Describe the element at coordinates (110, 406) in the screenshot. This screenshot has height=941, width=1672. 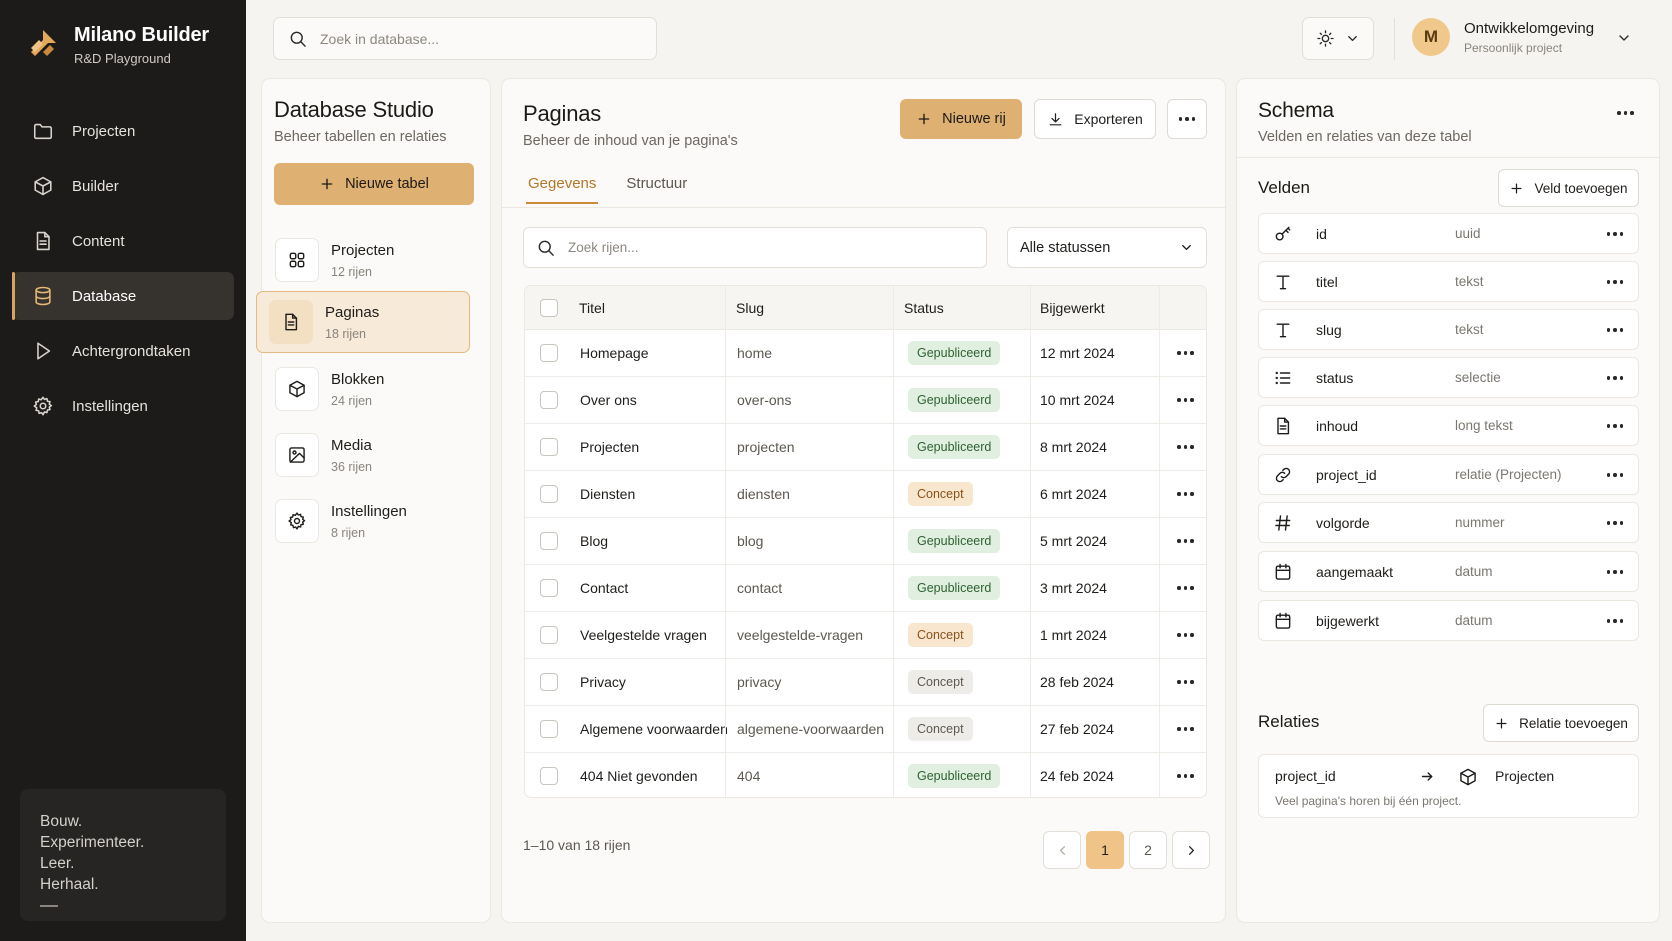
I see `nav-label: Instellingen` at that location.